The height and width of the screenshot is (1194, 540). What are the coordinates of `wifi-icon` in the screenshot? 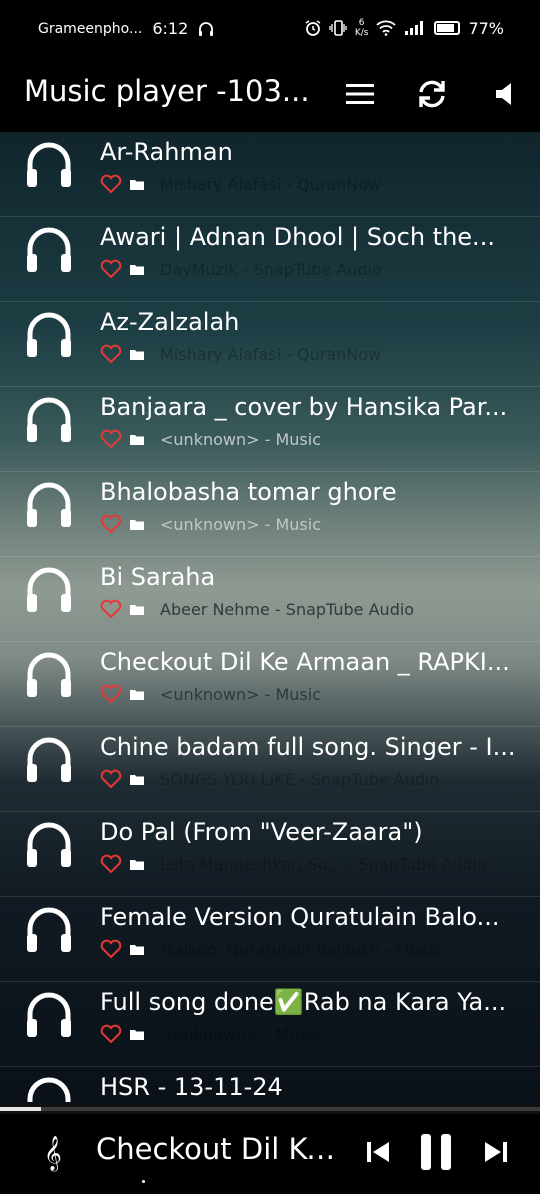 It's located at (386, 28).